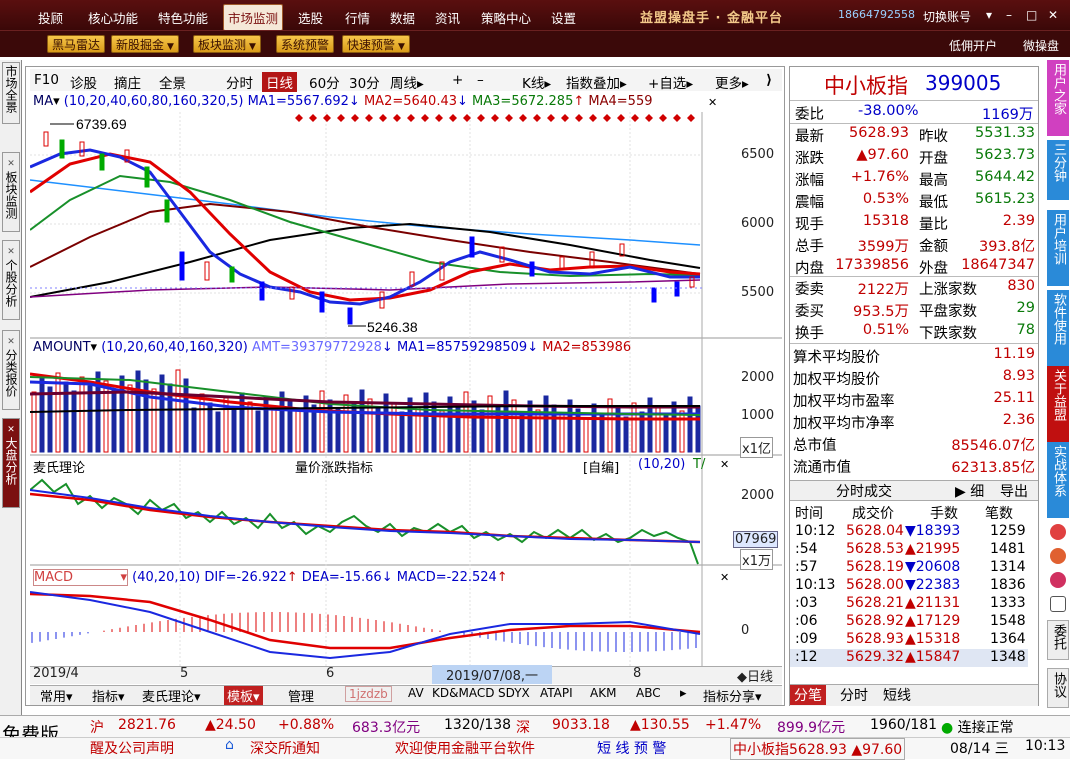 The height and width of the screenshot is (760, 1070). I want to click on tick-price: 5628.19, so click(875, 567).